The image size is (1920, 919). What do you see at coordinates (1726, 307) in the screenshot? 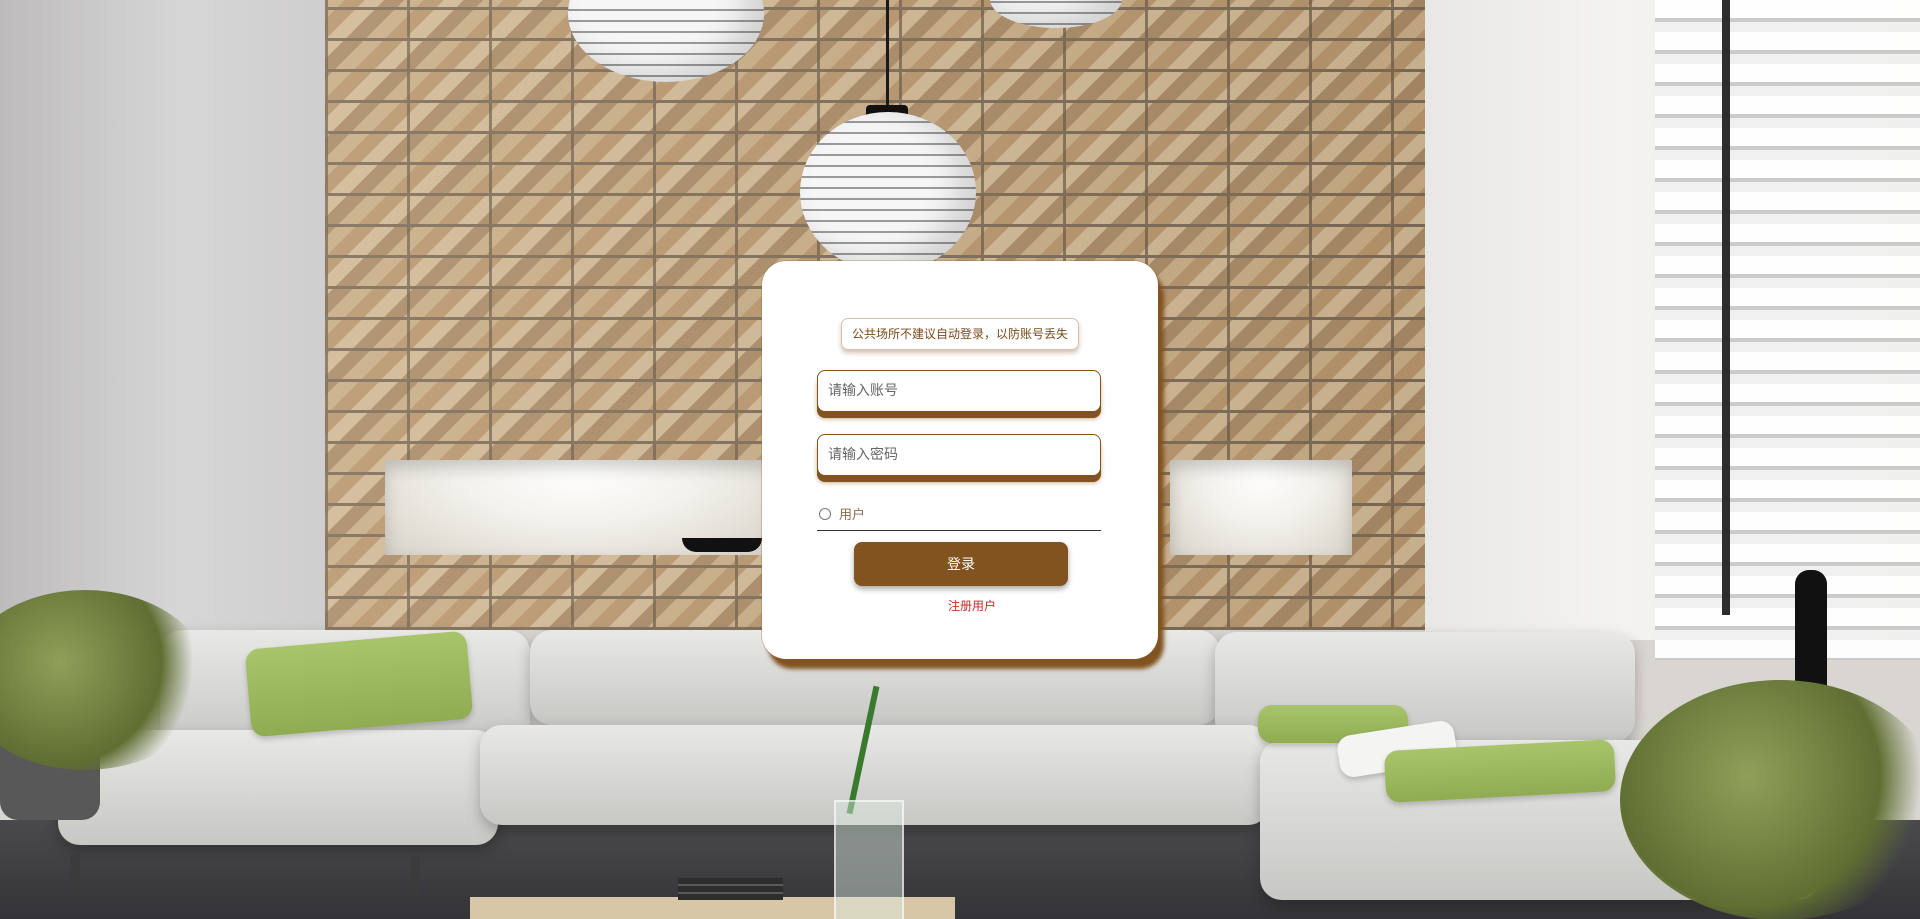
I see `window-frame` at bounding box center [1726, 307].